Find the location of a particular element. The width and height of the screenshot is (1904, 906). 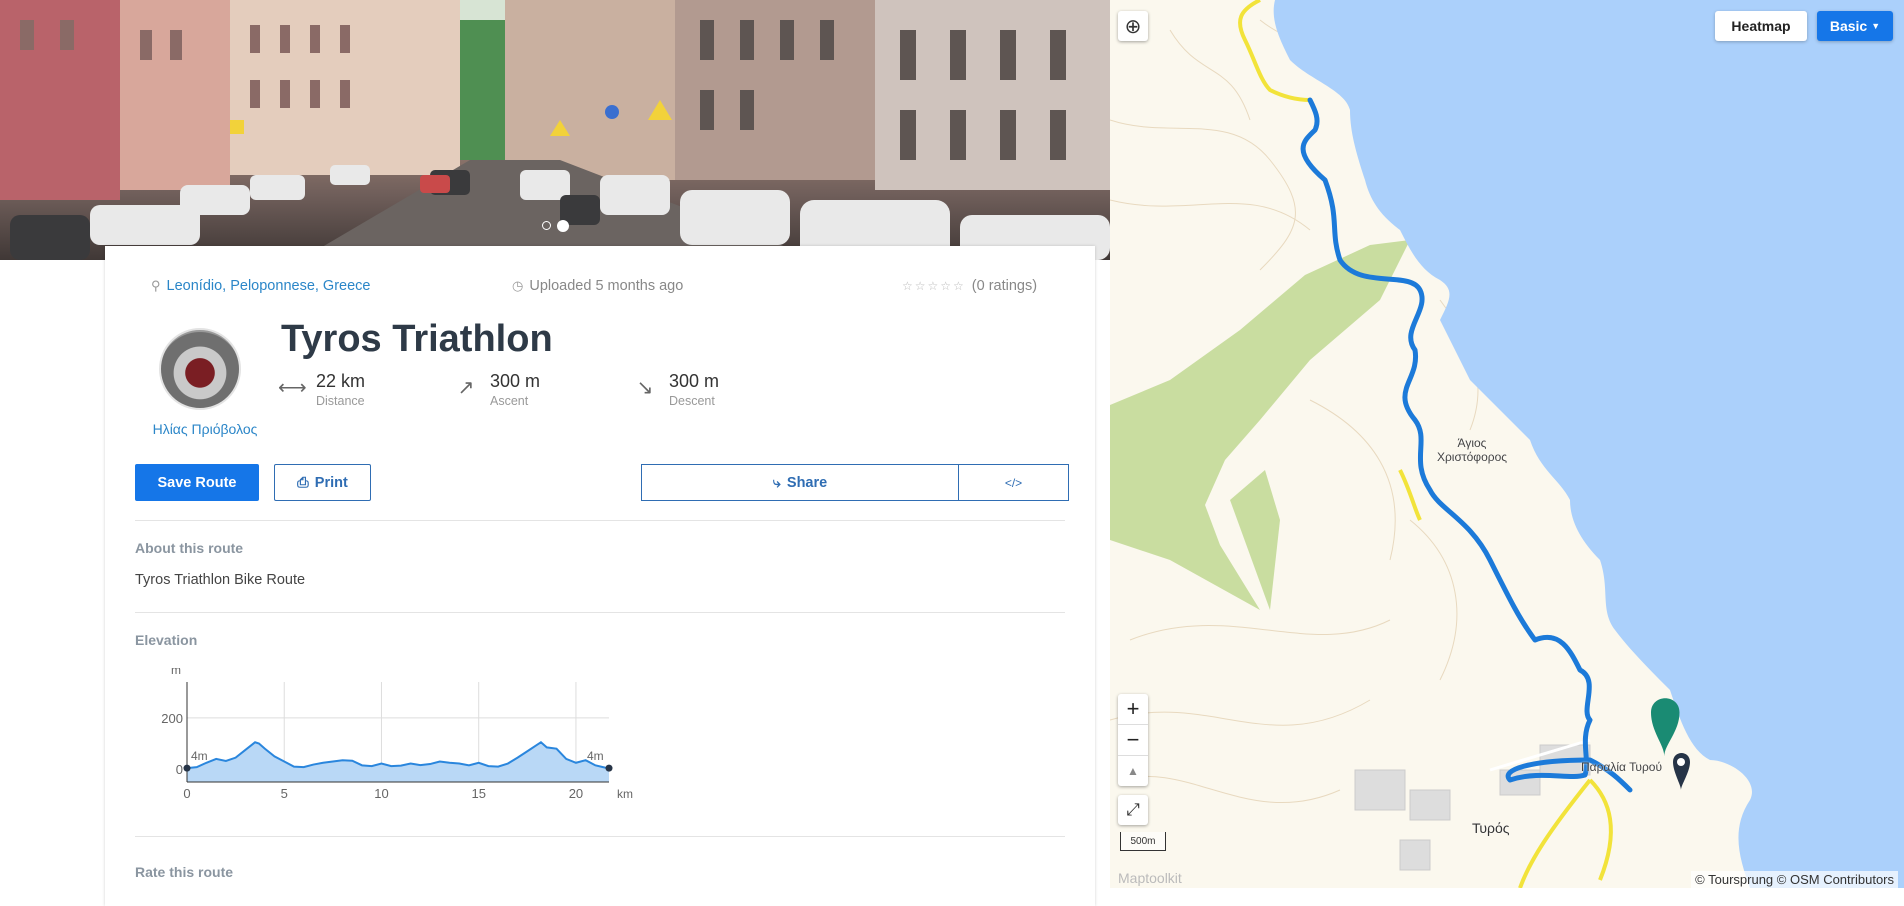

crosshair-icon: ⊕ is located at coordinates (1133, 26).